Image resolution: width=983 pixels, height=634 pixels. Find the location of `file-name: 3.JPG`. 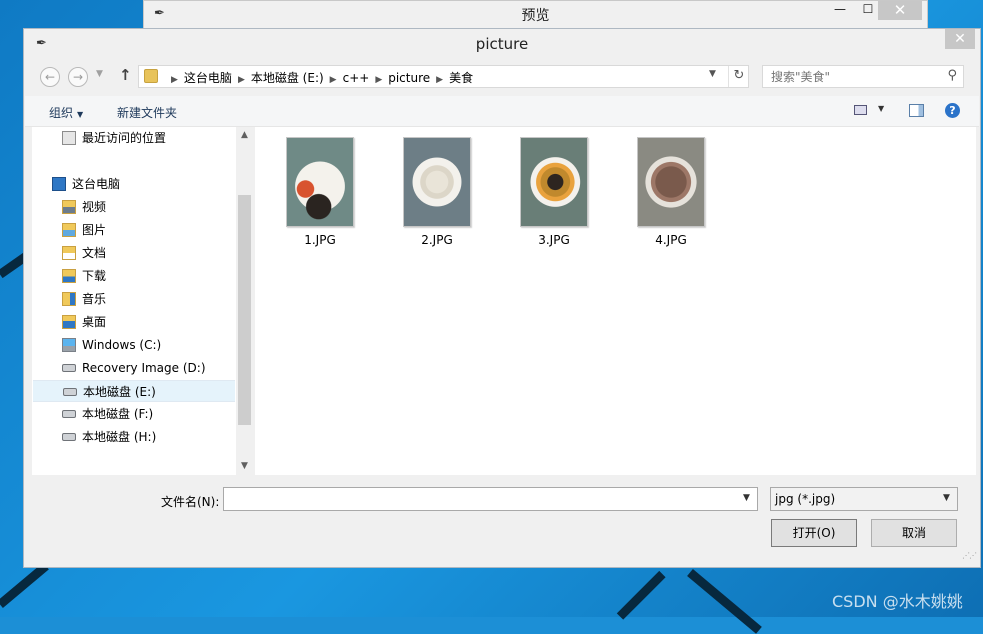

file-name: 3.JPG is located at coordinates (554, 240).